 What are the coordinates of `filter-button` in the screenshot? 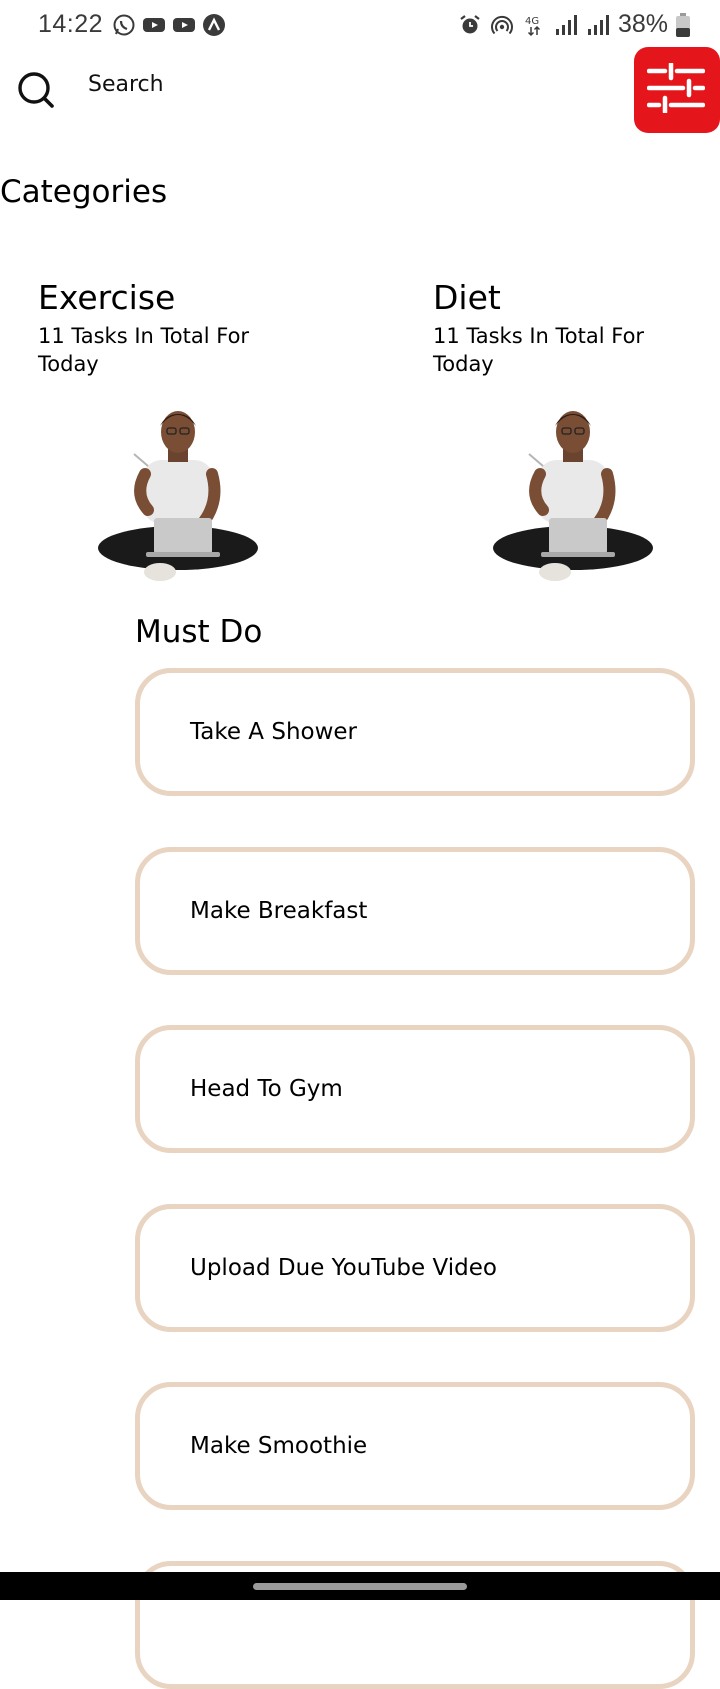 It's located at (677, 90).